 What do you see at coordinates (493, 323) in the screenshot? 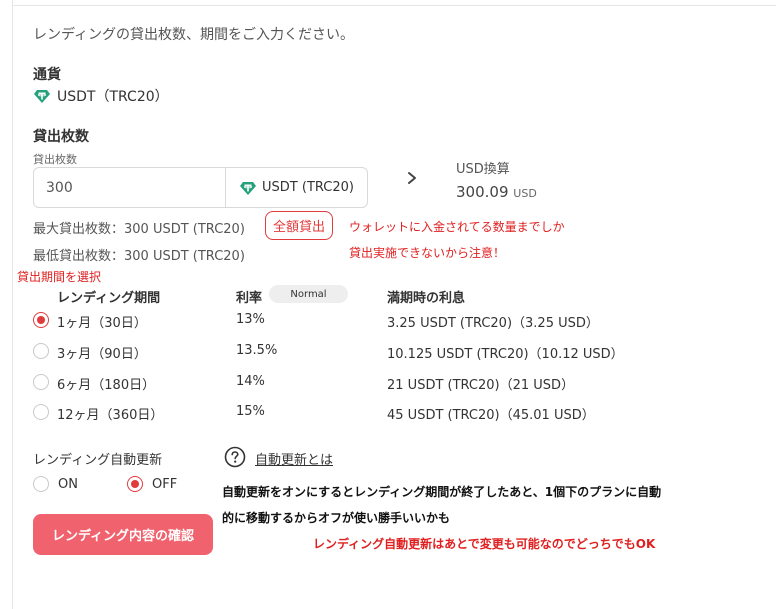
I see `interest-value: 3.25 USDT (TRC20)（3.25 USD）` at bounding box center [493, 323].